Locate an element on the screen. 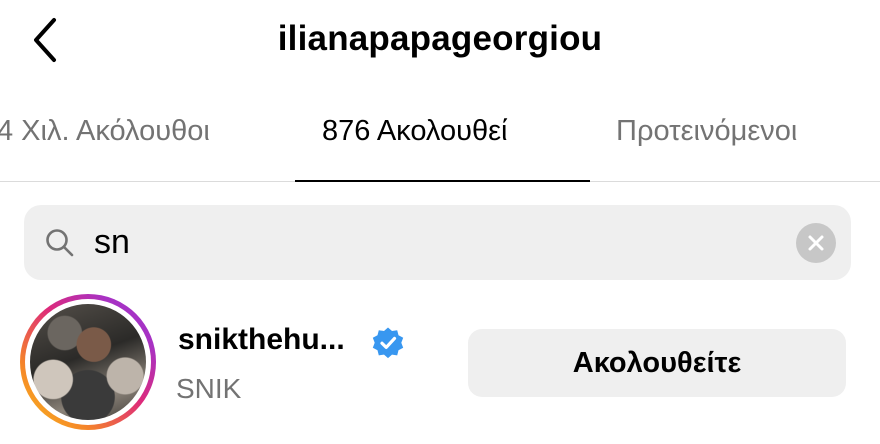  active-tab-indicator is located at coordinates (442, 181).